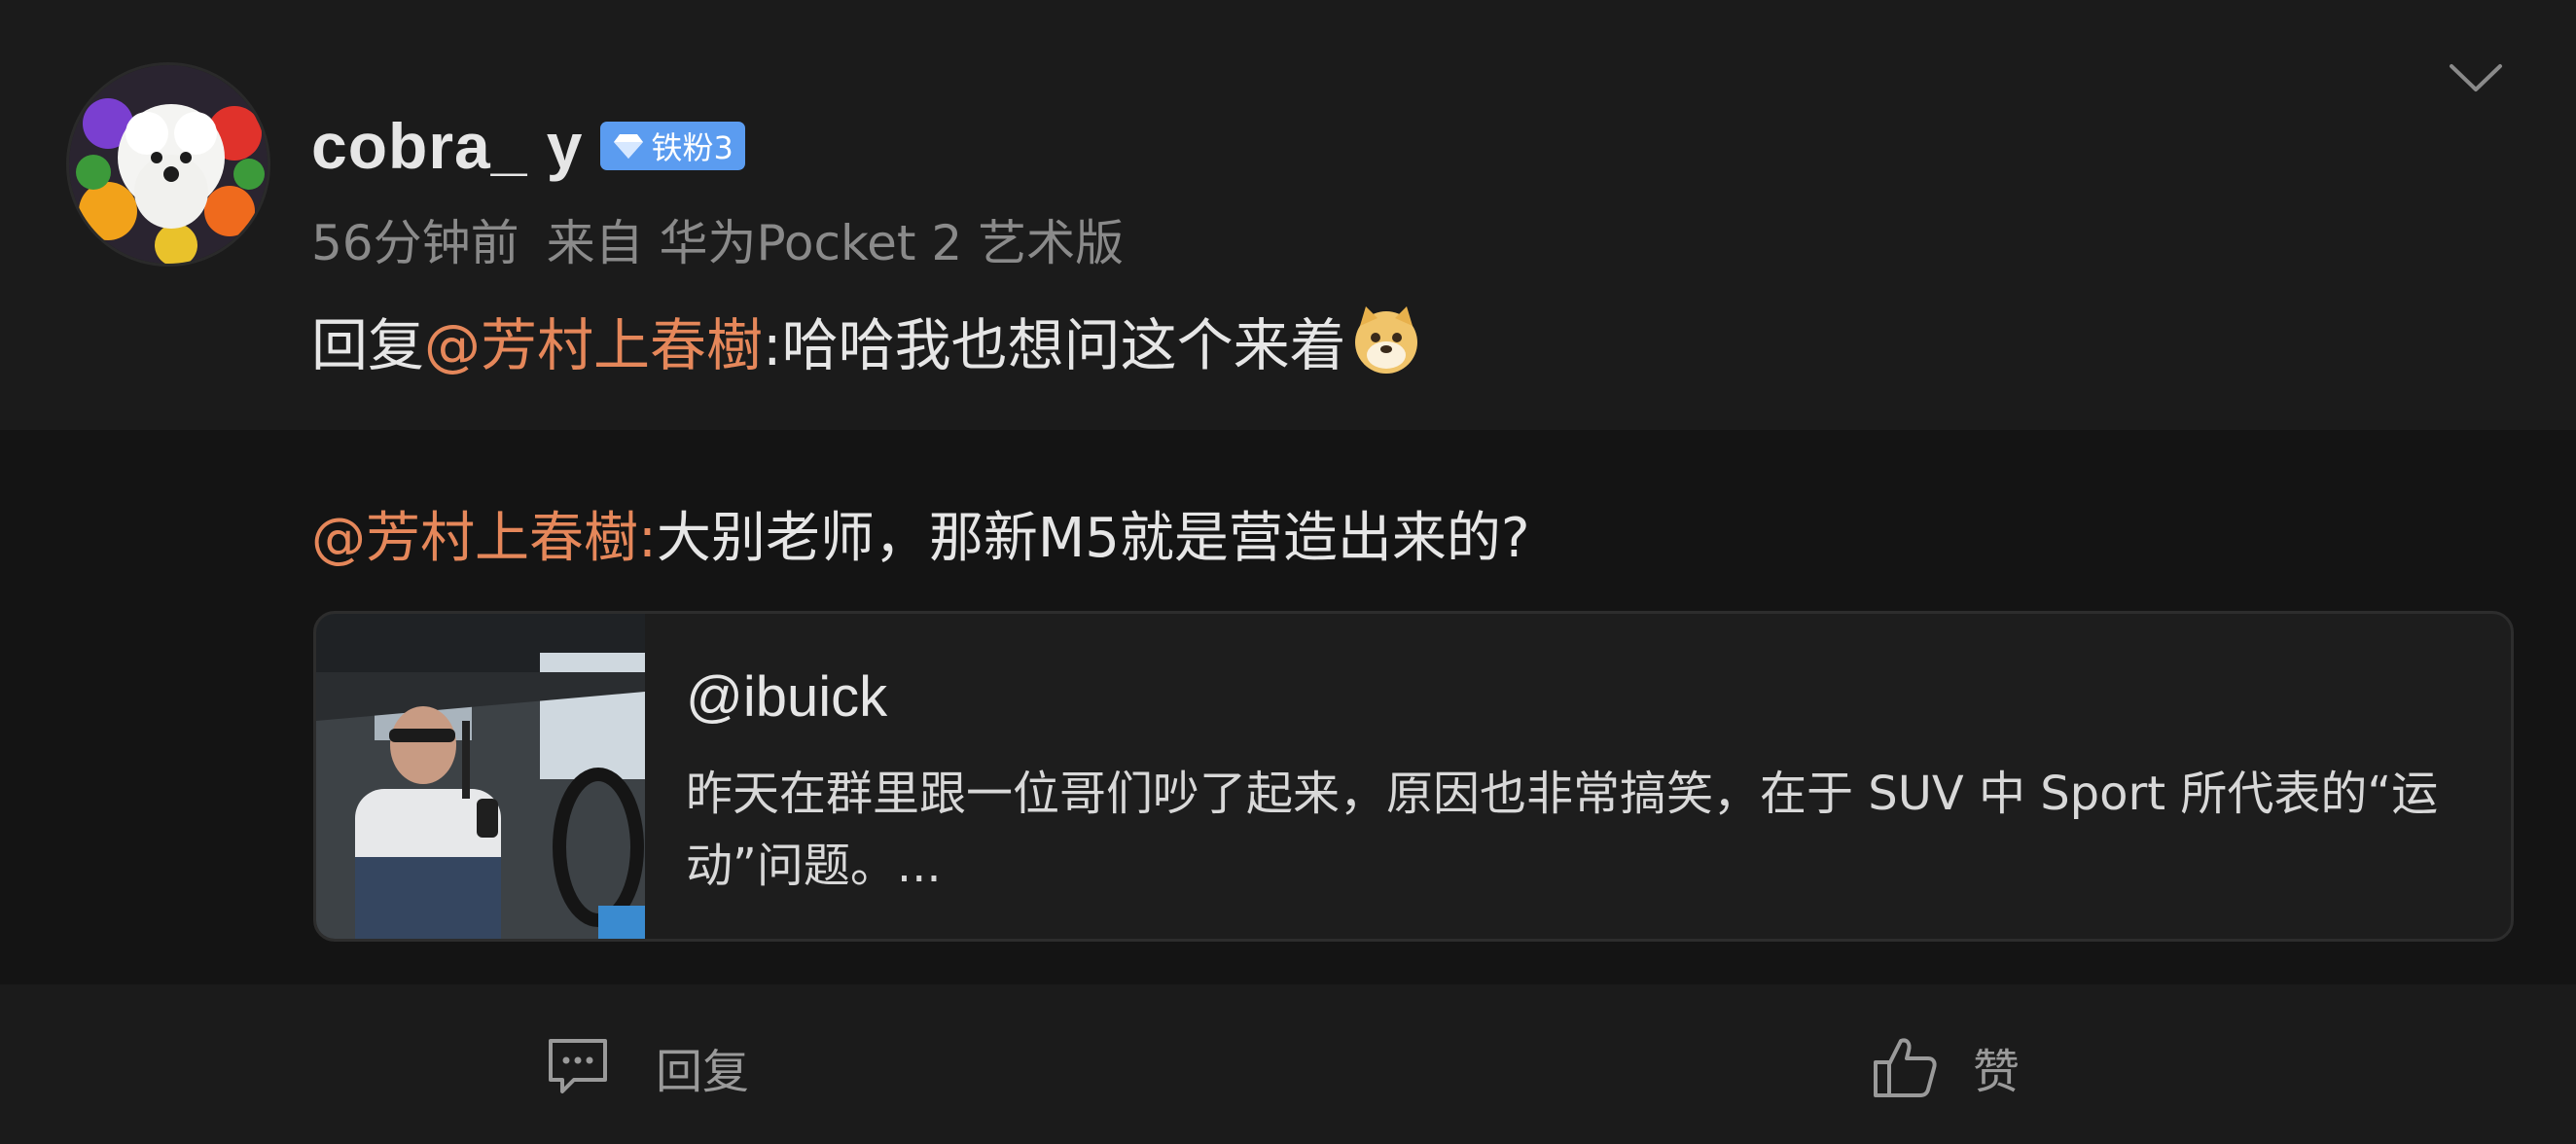 The image size is (2576, 1144). I want to click on doge-emoji-icon, so click(1385, 340).